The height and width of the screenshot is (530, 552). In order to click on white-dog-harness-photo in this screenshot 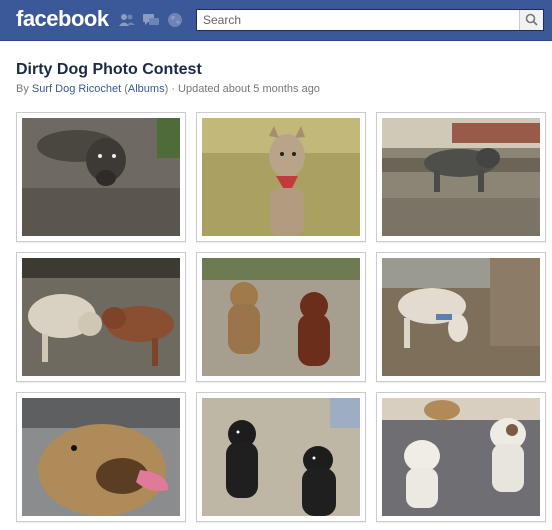, I will do `click(461, 317)`.